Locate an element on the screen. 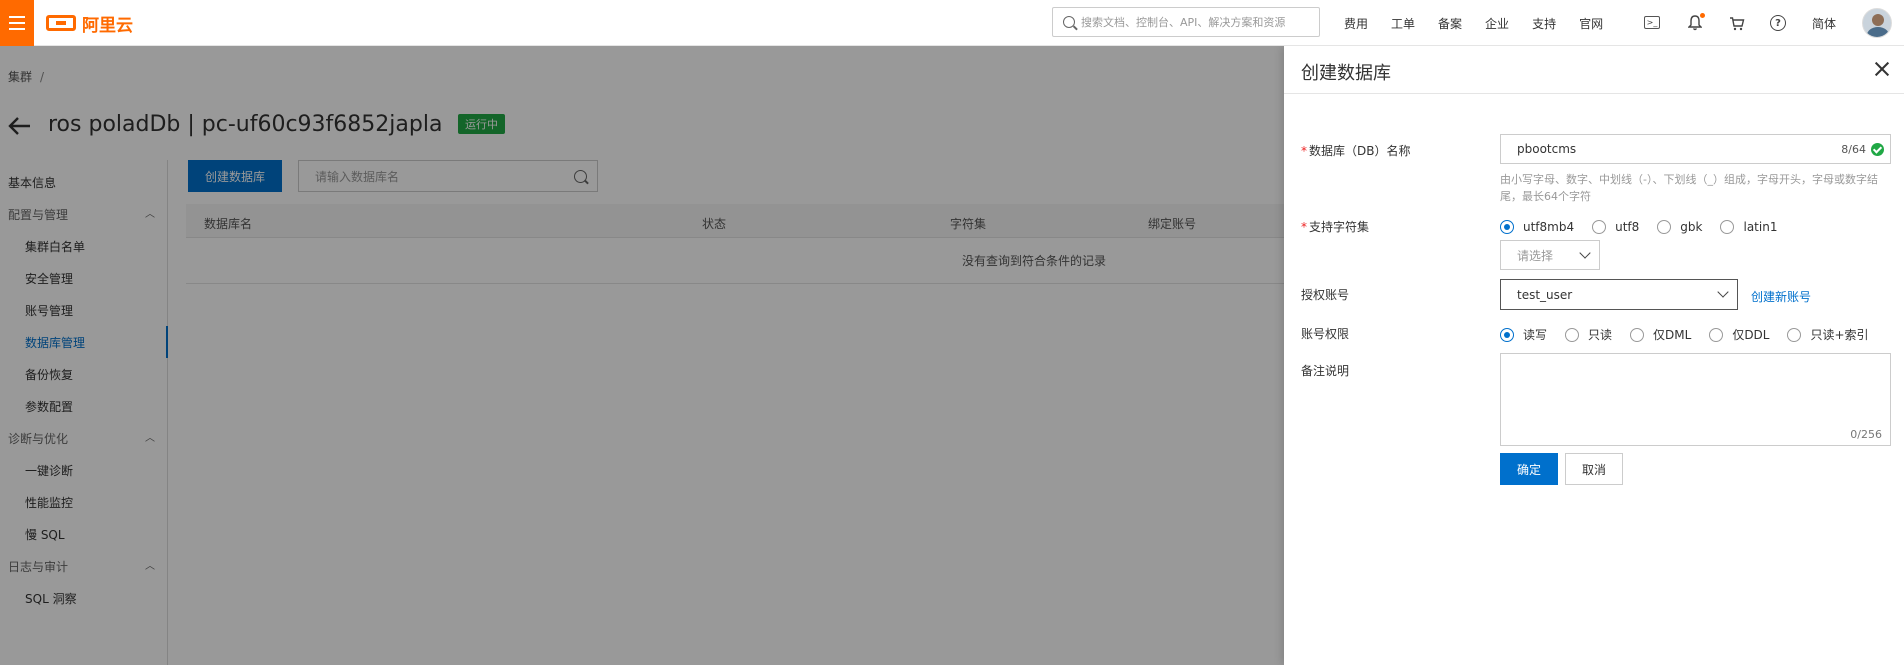 This screenshot has width=1904, height=665. privilege-option-label: 读写 is located at coordinates (1535, 335).